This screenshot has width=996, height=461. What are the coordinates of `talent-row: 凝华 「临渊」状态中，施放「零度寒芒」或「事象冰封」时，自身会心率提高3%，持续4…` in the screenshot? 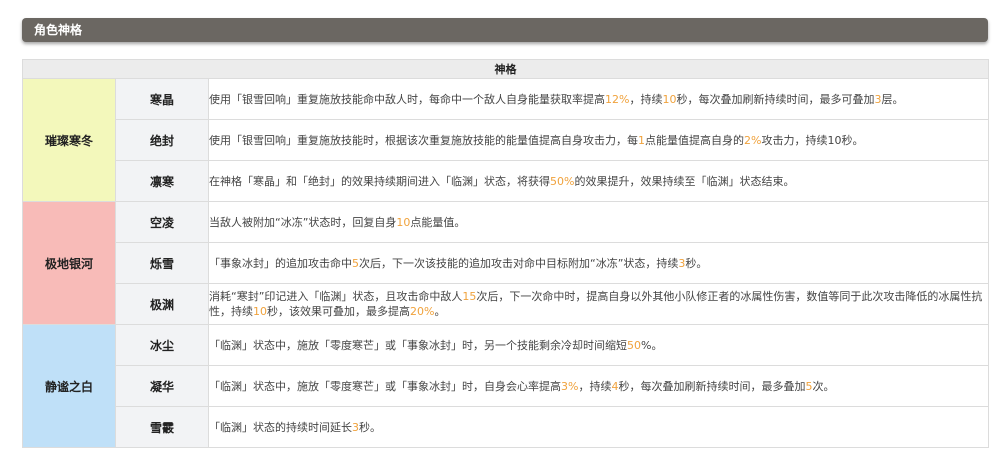 It's located at (506, 386).